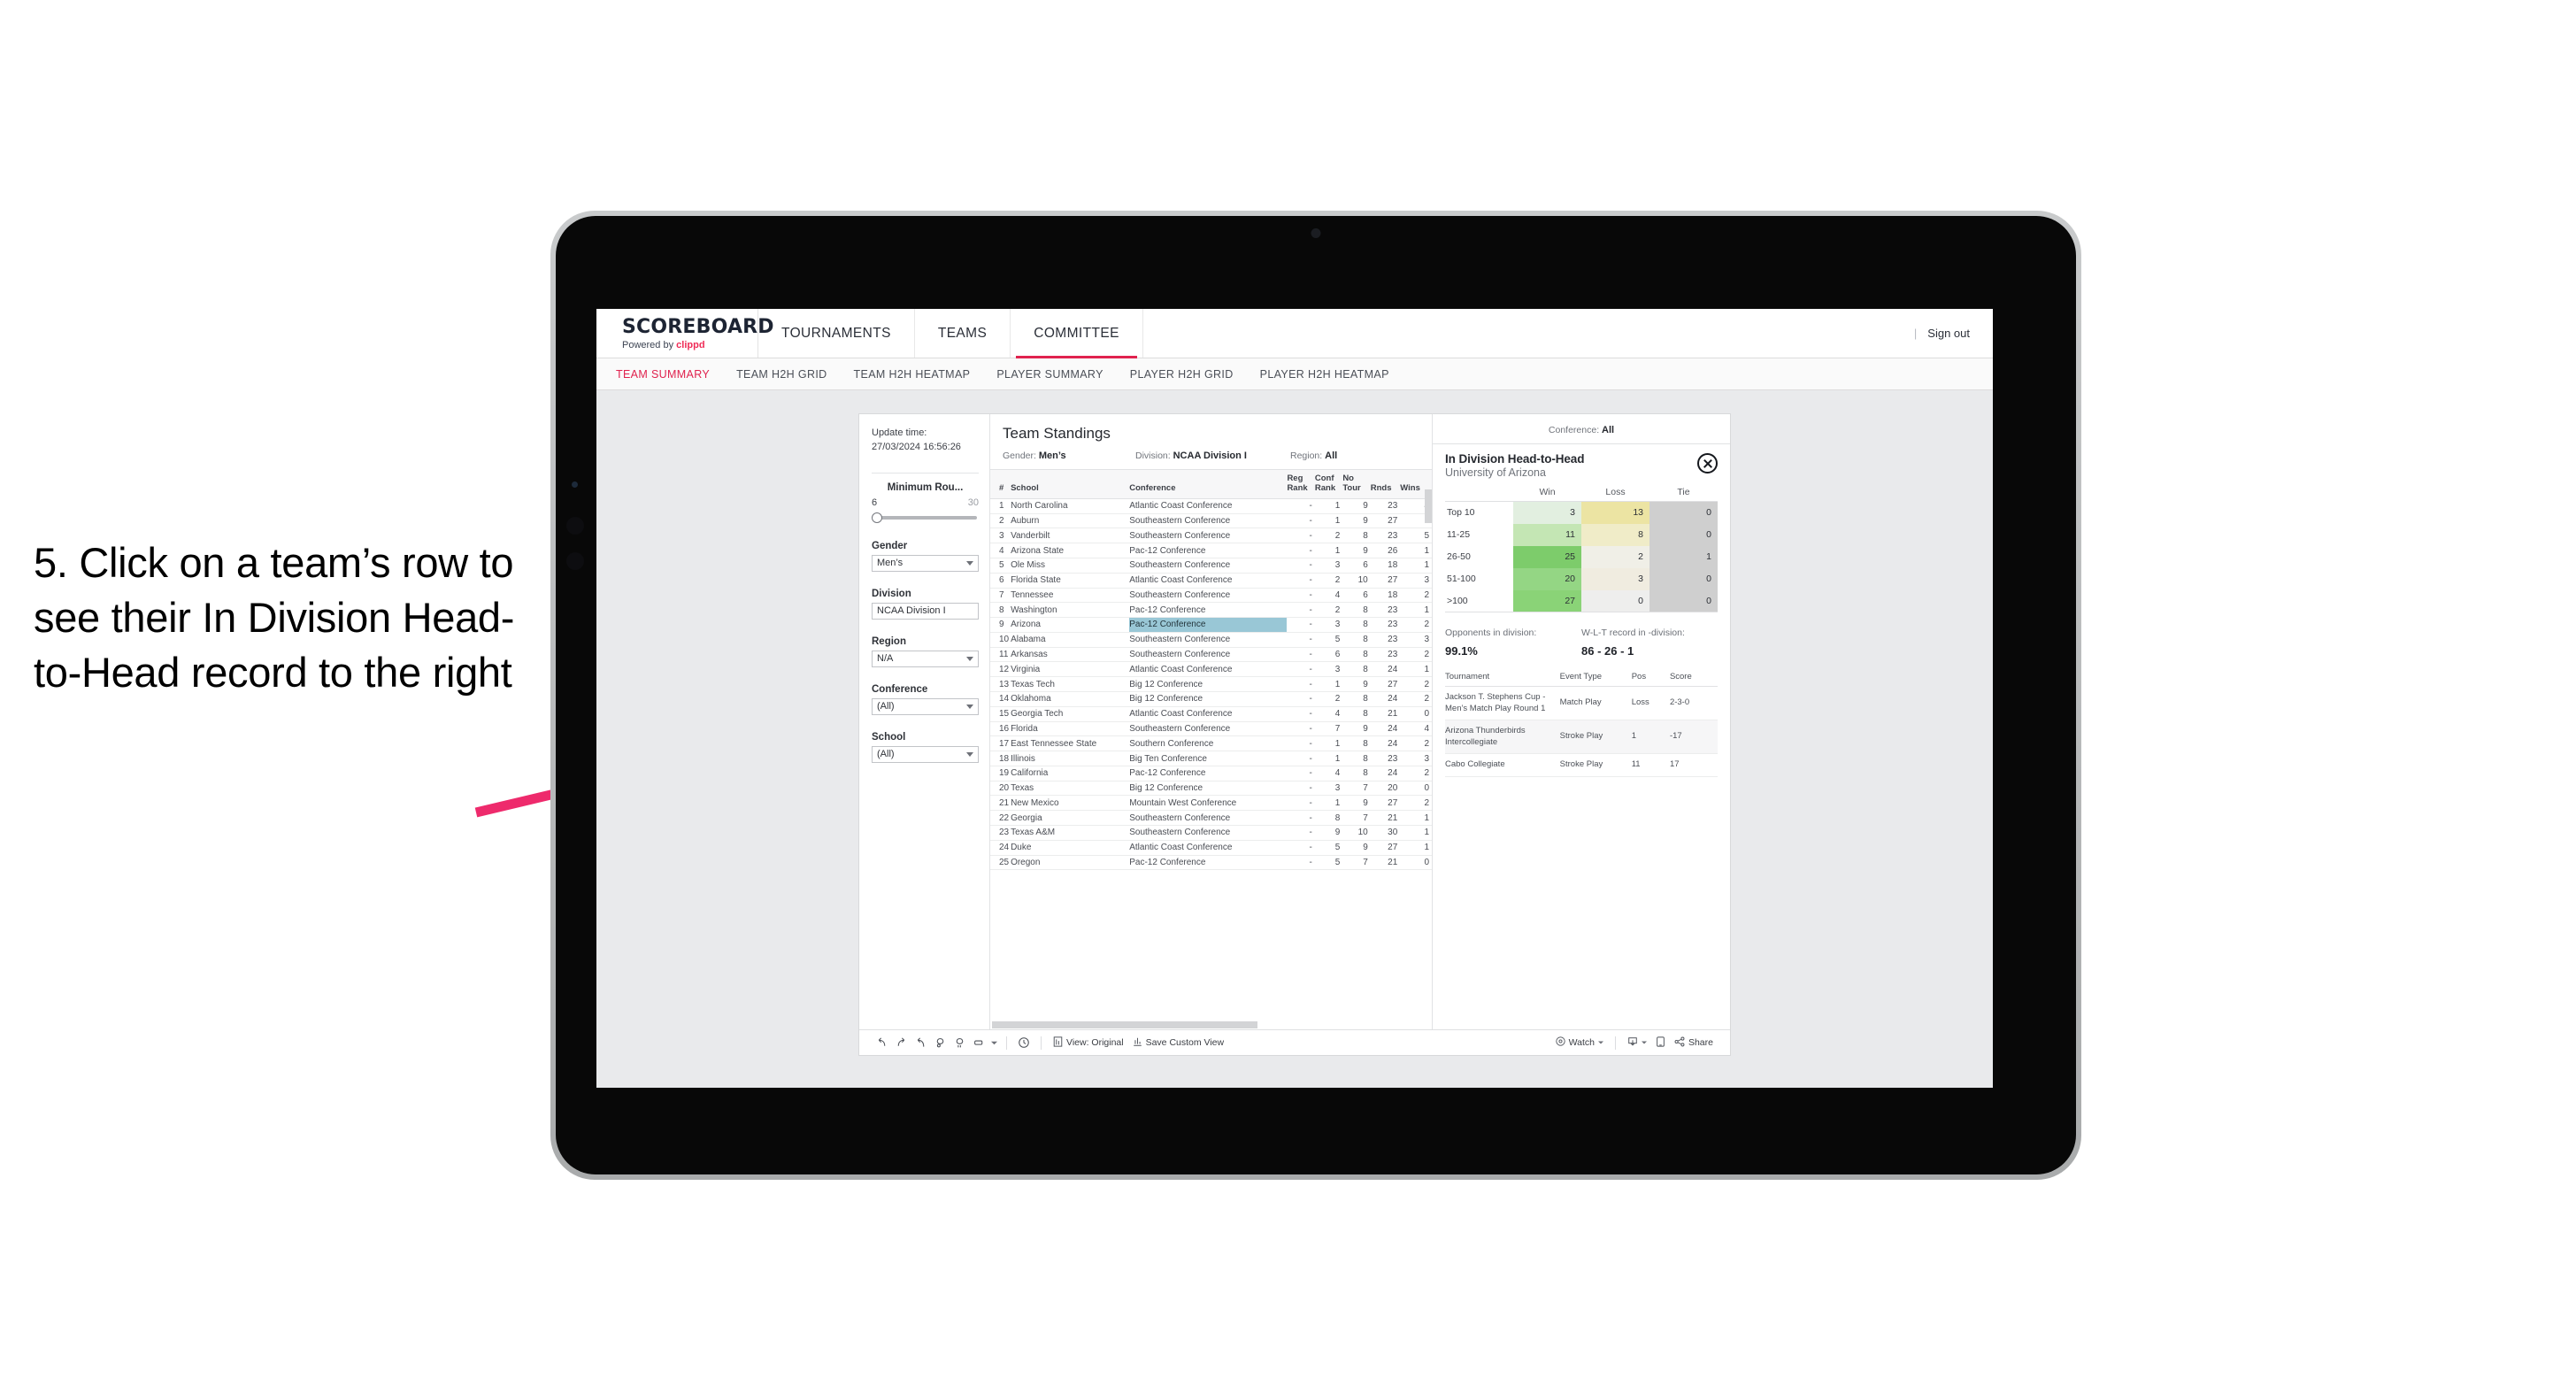  What do you see at coordinates (978, 1042) in the screenshot?
I see `layout-icon` at bounding box center [978, 1042].